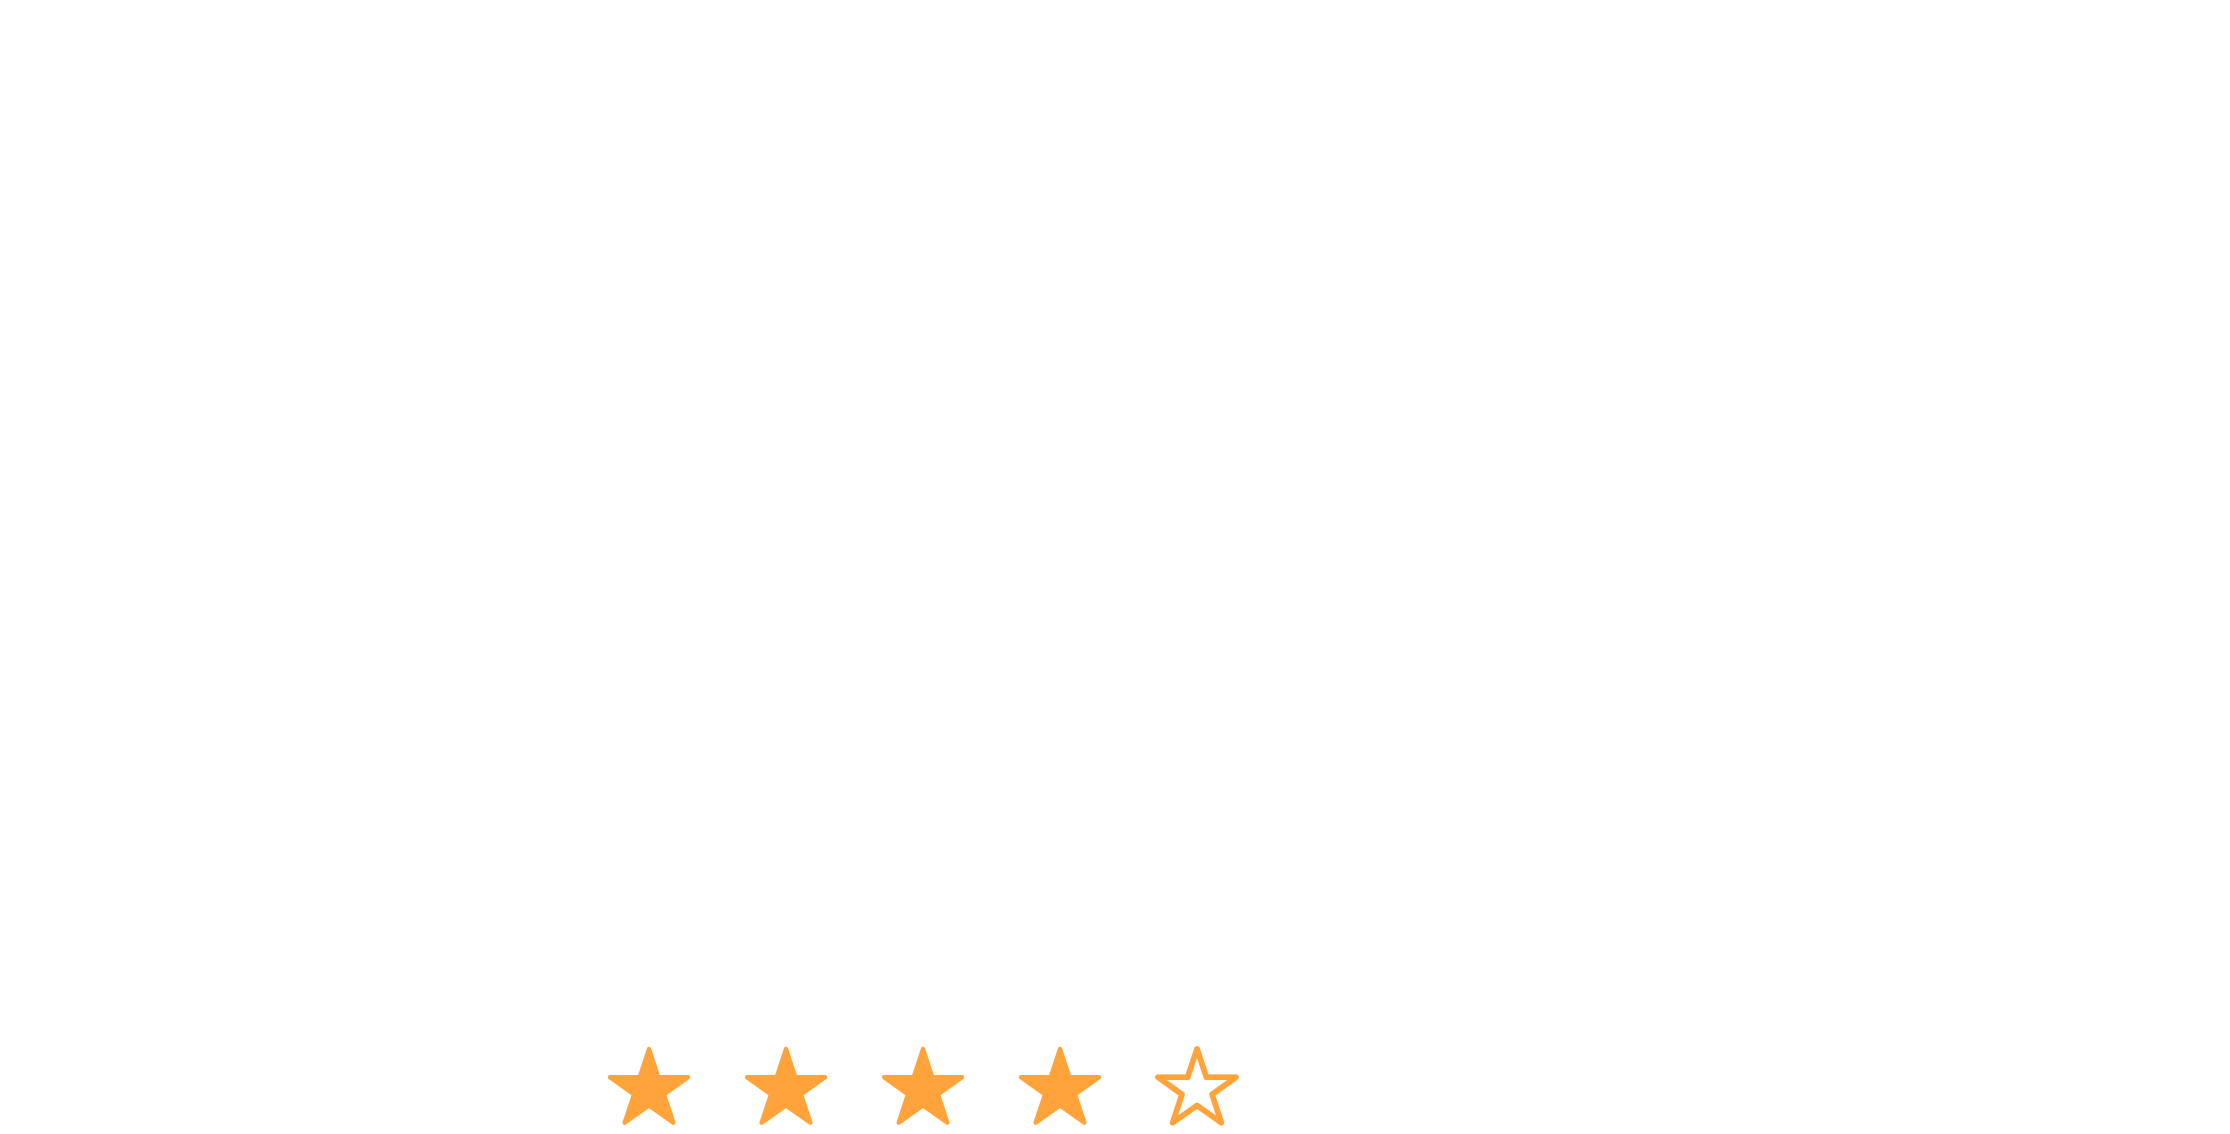  I want to click on star-rating, so click(923, 1084).